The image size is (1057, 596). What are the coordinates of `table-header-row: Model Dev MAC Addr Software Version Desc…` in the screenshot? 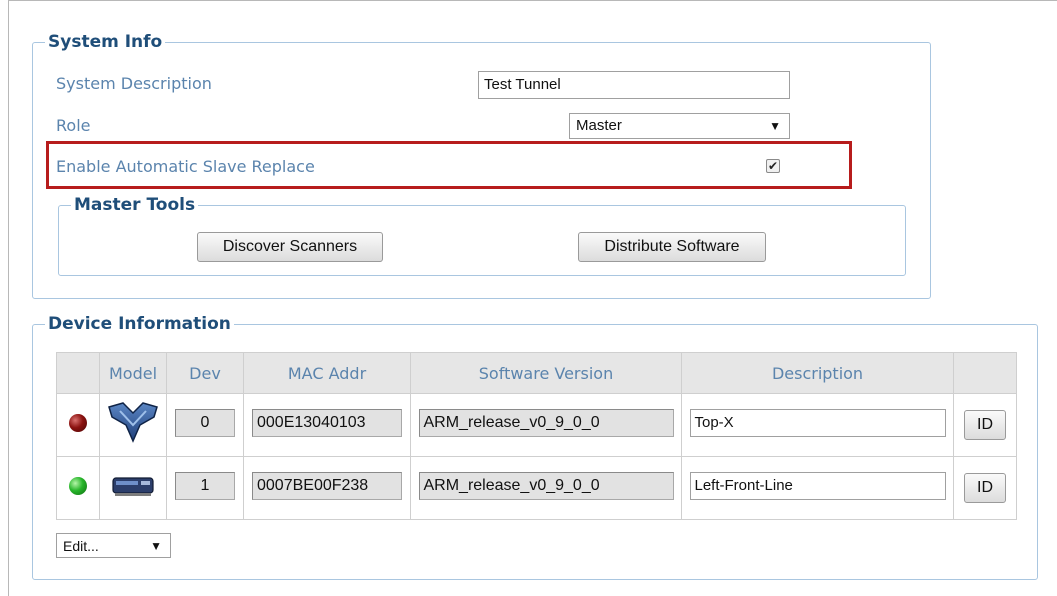 It's located at (536, 373).